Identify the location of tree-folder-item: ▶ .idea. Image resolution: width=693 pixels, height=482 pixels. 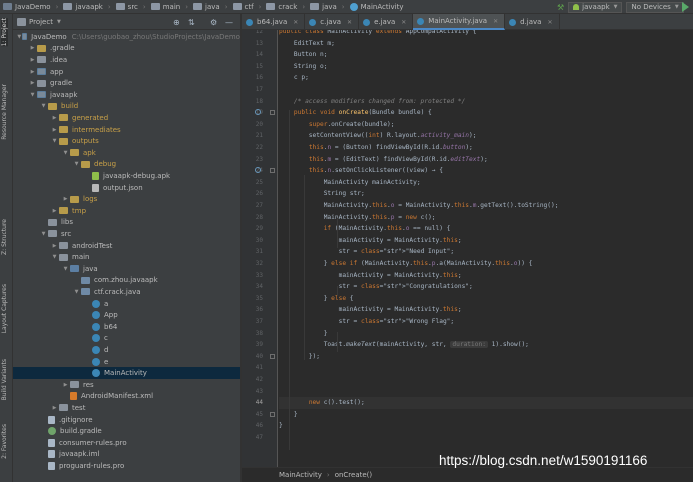
(126, 60).